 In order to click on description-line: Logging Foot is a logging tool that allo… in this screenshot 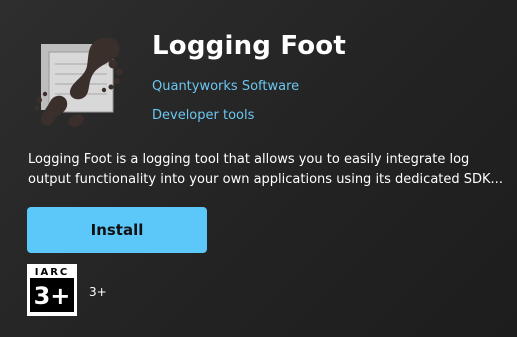, I will do `click(249, 159)`.